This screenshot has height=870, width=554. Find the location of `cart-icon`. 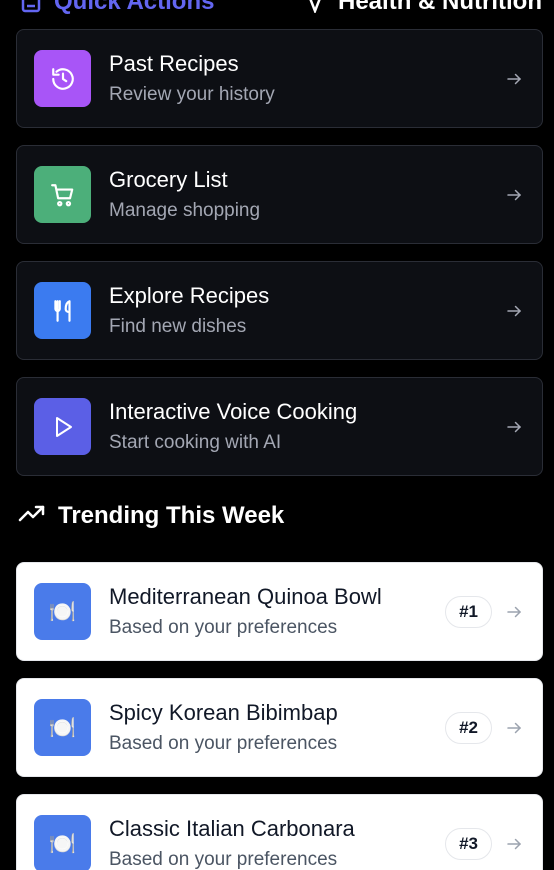

cart-icon is located at coordinates (62, 194).